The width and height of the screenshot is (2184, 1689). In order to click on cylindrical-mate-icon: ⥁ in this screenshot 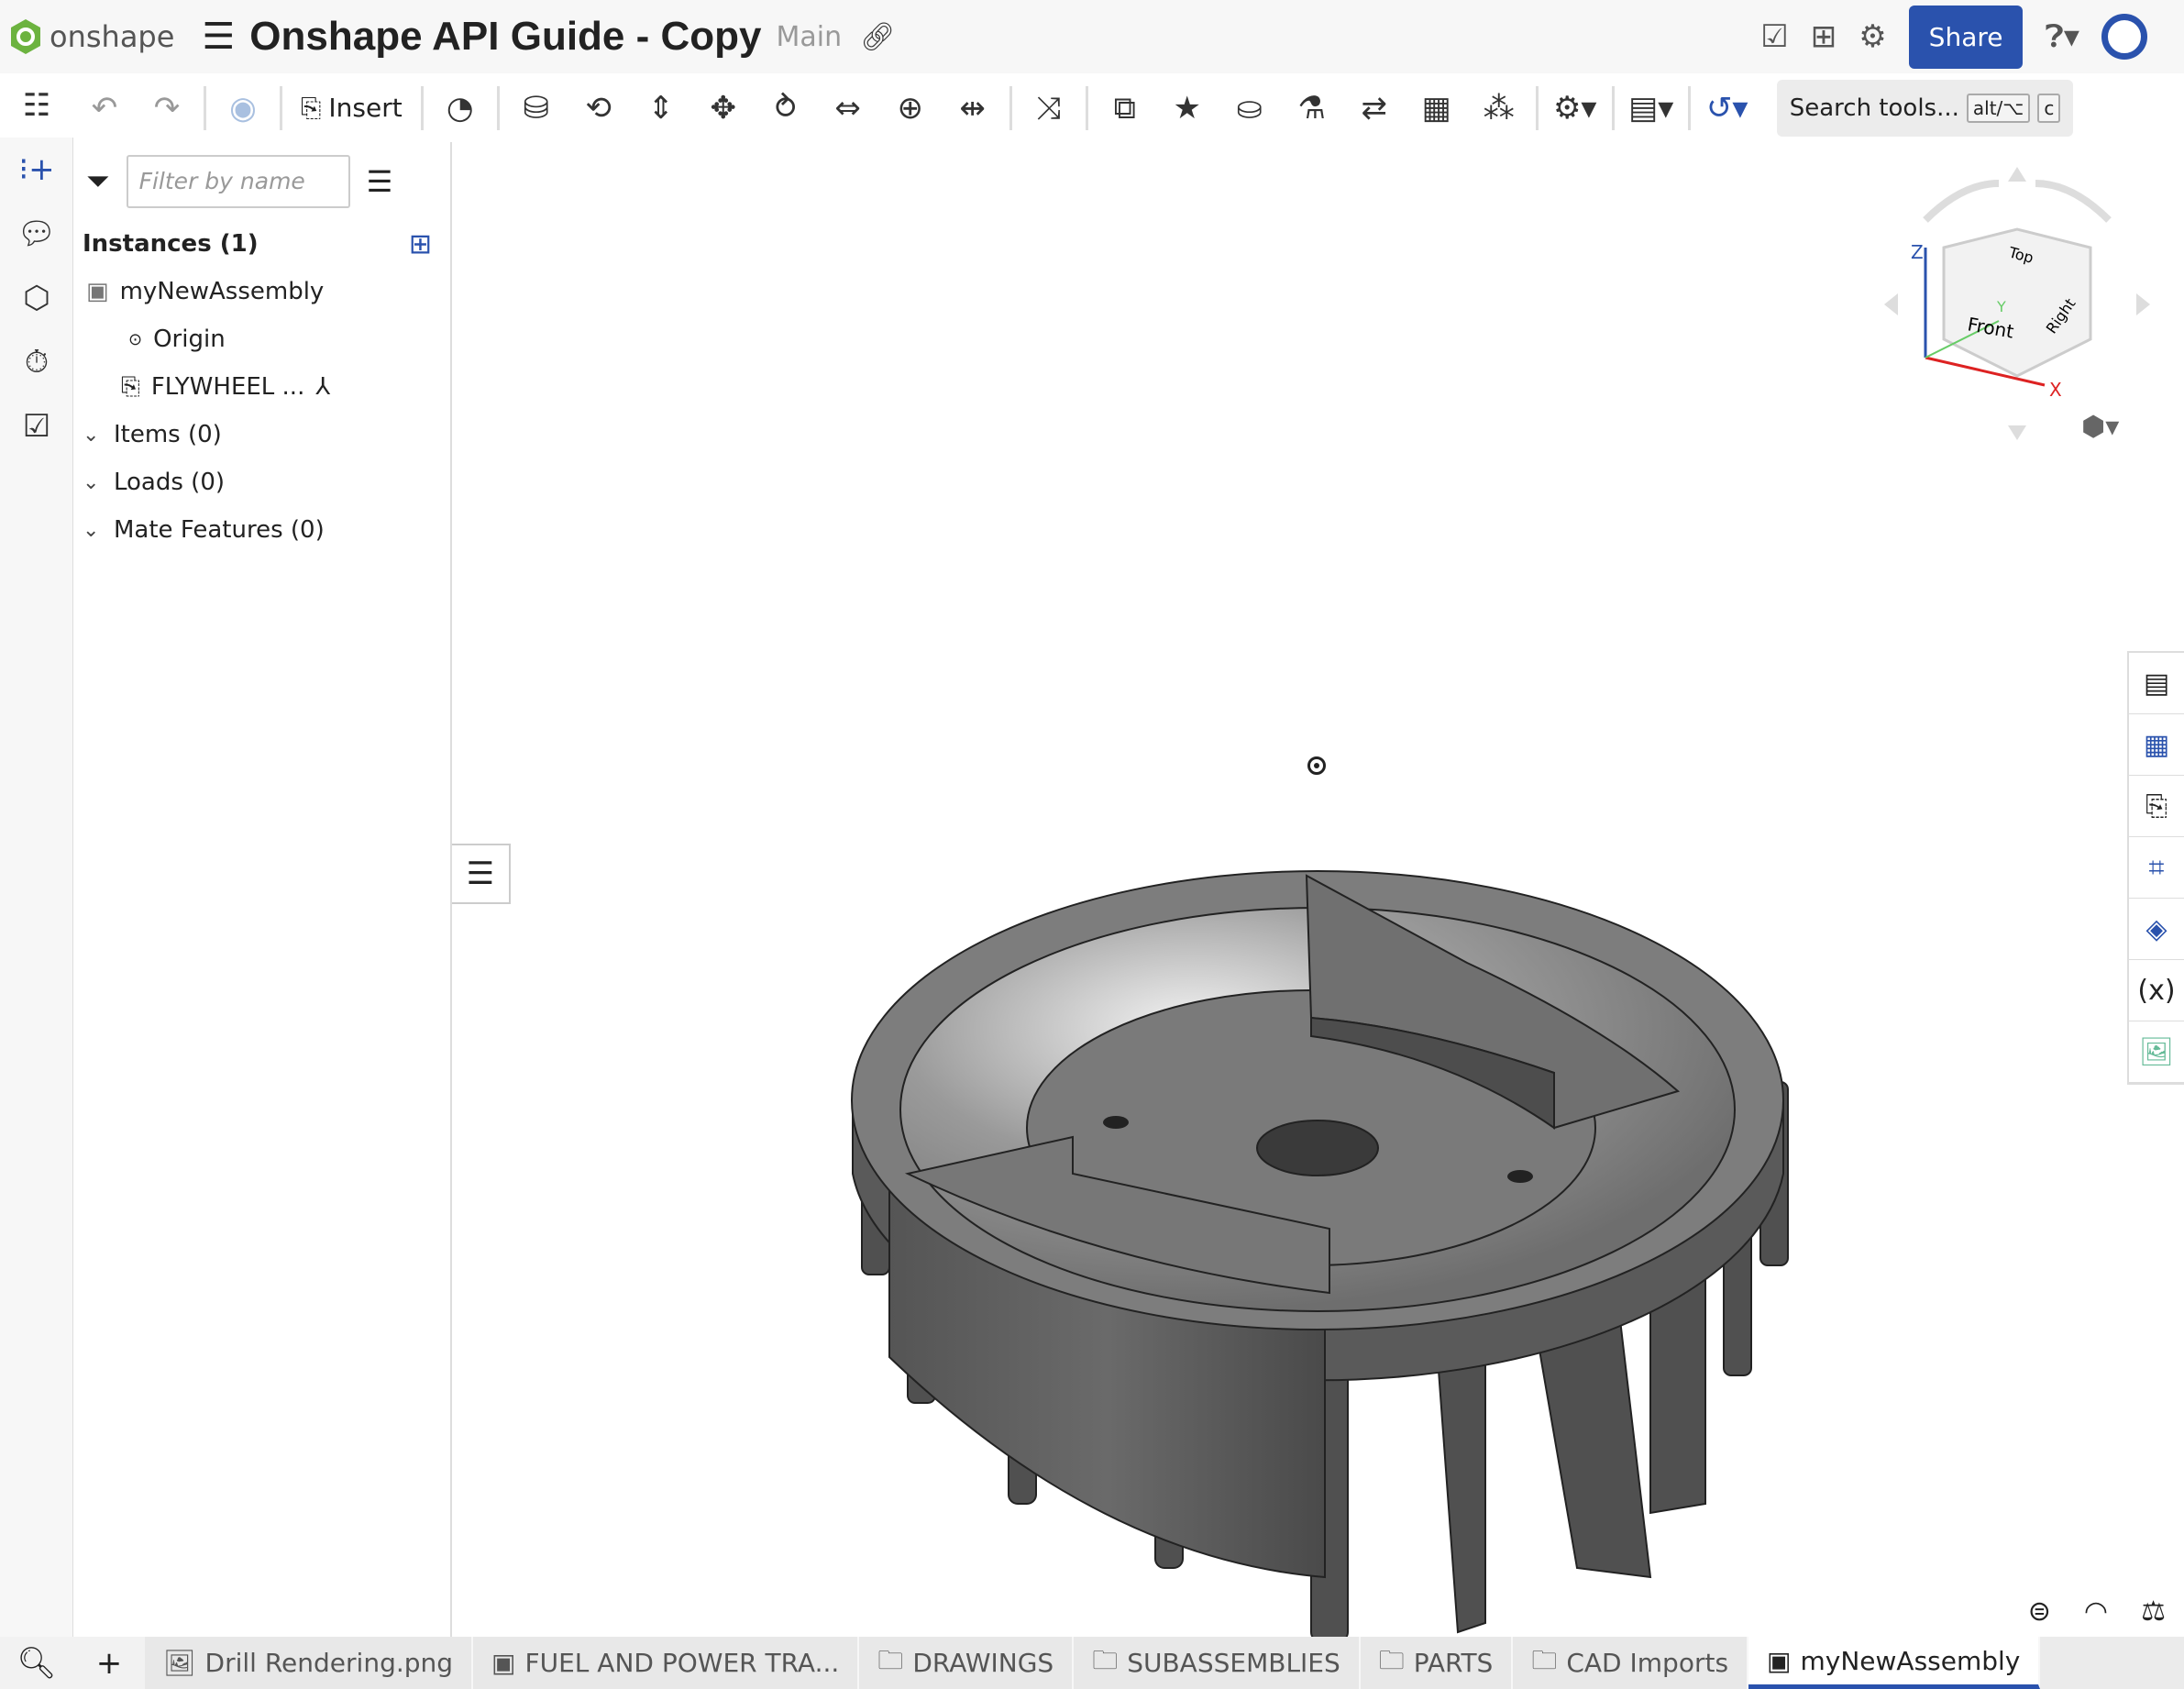, I will do `click(786, 108)`.